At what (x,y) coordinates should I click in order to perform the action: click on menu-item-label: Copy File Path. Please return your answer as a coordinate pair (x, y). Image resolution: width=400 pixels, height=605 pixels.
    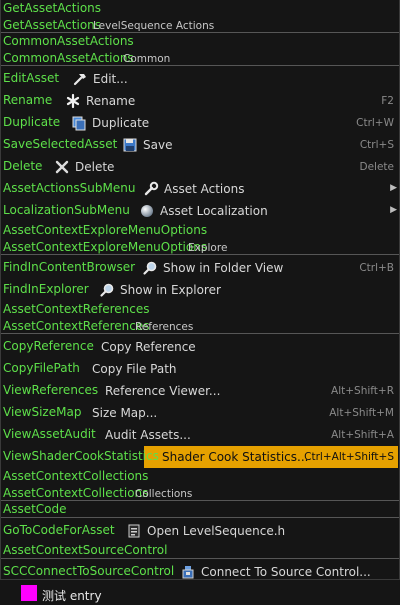
    Looking at the image, I should click on (134, 369).